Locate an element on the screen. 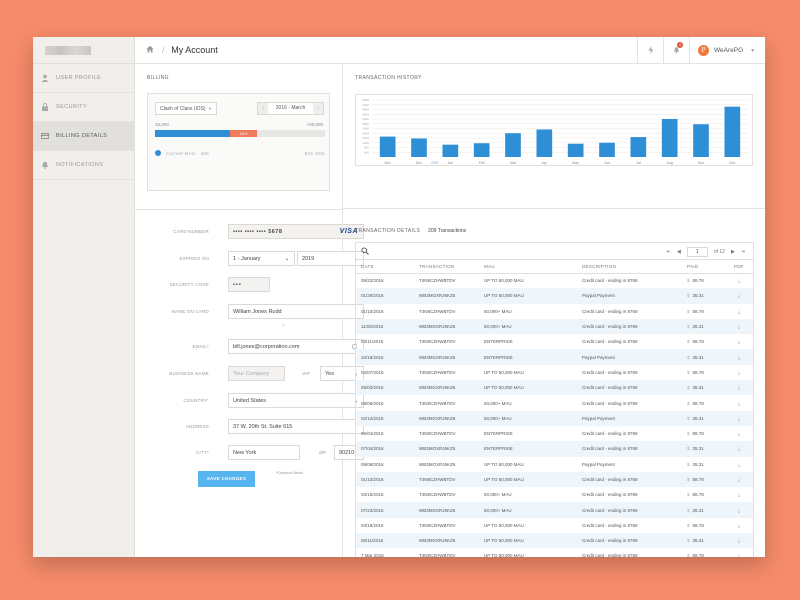 This screenshot has height=600, width=800. cell-mau: ENTERPRISE is located at coordinates (498, 434).